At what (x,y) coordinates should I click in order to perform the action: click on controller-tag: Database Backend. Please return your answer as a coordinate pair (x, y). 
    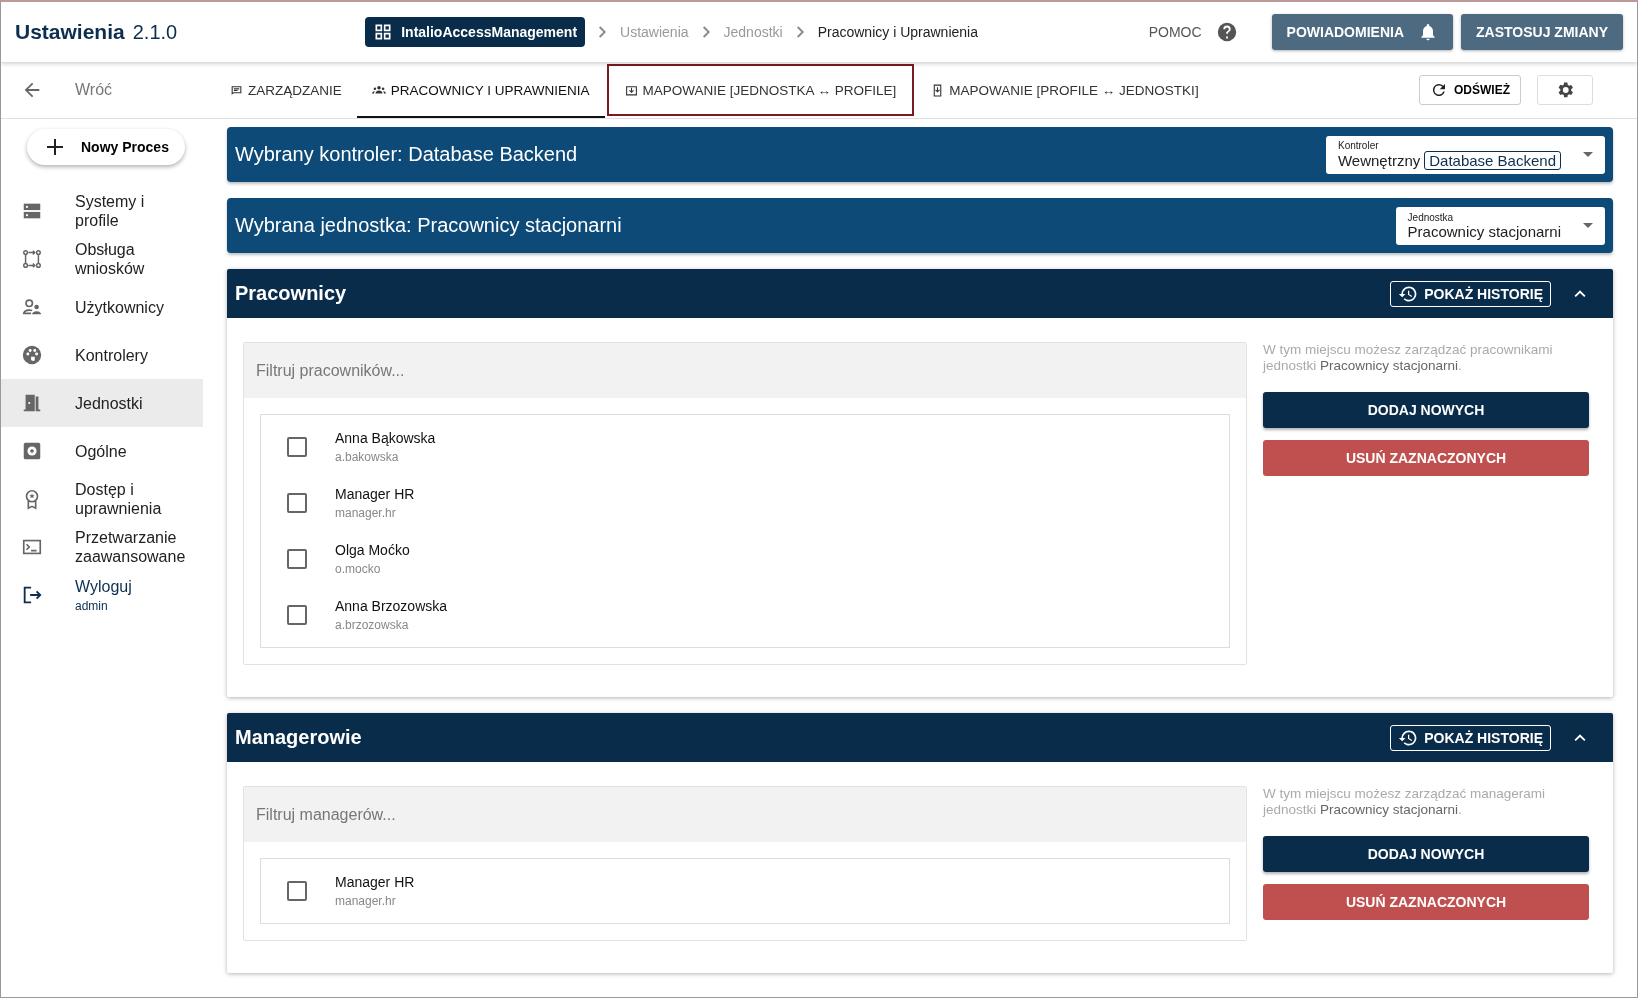
    Looking at the image, I should click on (1492, 160).